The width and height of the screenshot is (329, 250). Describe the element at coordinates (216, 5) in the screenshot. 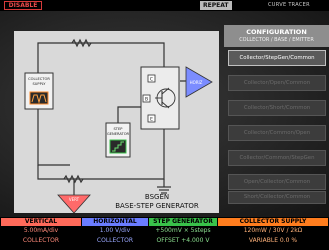

I see `repeat-indicator: REPEAT` at that location.